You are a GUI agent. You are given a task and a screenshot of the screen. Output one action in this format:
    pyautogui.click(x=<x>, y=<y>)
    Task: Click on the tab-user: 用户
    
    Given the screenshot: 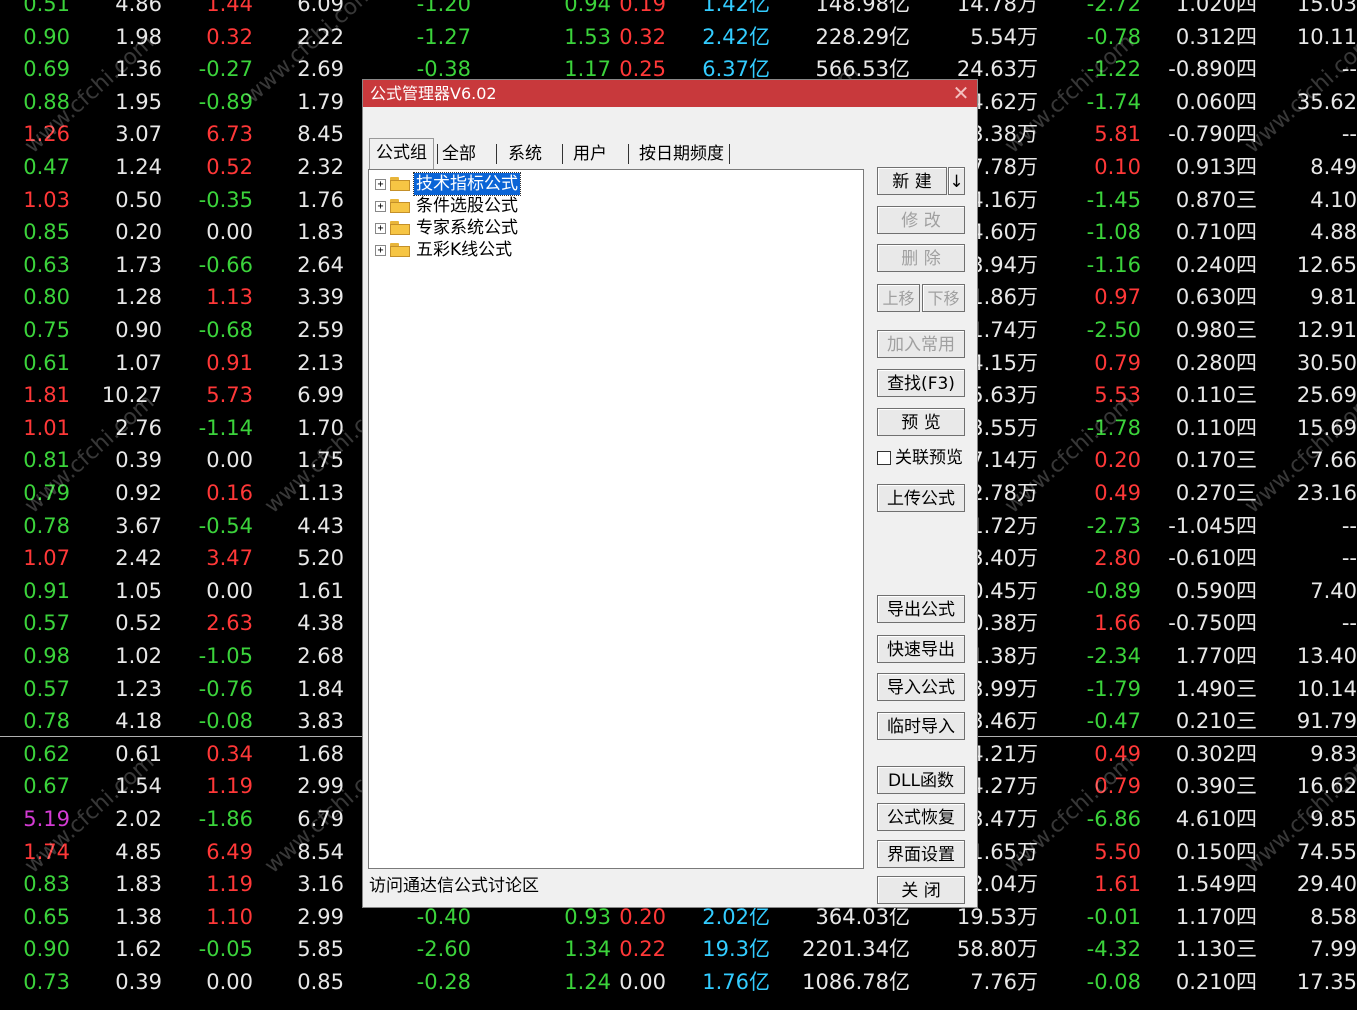 What is the action you would take?
    pyautogui.click(x=590, y=154)
    